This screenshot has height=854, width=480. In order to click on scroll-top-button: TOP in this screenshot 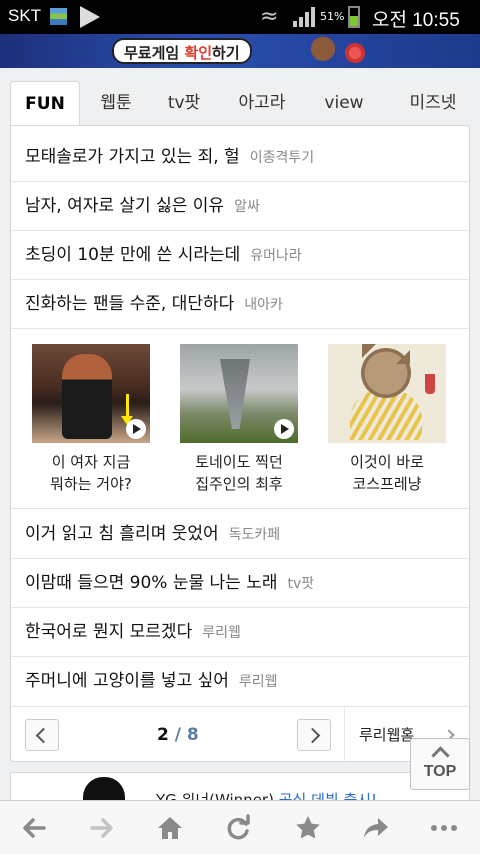, I will do `click(440, 764)`.